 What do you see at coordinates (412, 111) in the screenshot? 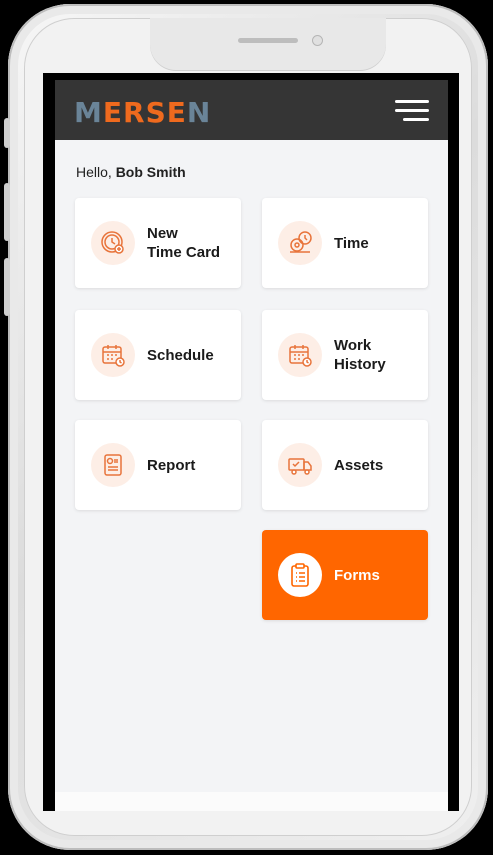
I see `hamburger-menu-icon` at bounding box center [412, 111].